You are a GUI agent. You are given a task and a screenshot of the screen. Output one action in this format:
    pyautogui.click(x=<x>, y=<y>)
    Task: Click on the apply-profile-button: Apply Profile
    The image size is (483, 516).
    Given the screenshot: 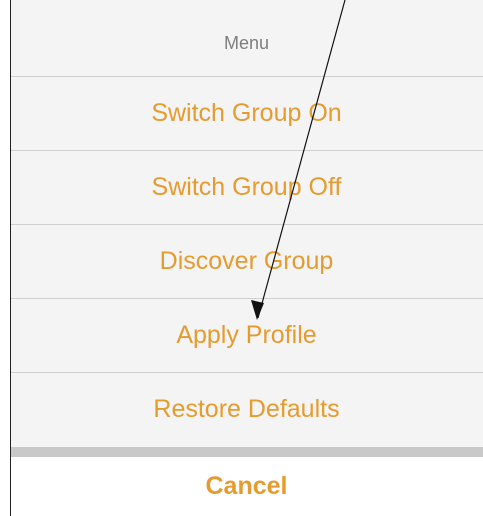 What is the action you would take?
    pyautogui.click(x=246, y=336)
    